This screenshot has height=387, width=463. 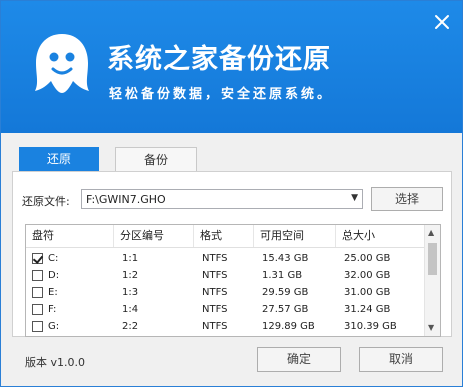 I want to click on free-cell: 27.57 GB, so click(x=285, y=309).